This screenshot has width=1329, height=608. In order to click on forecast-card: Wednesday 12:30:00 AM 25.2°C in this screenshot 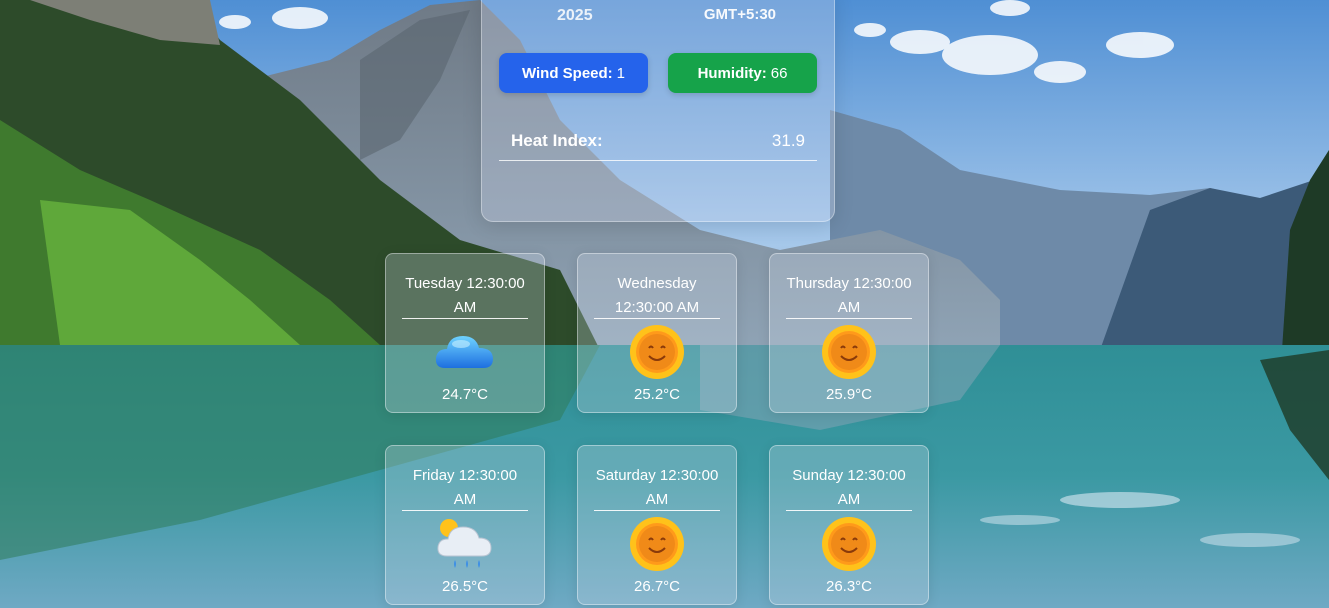, I will do `click(657, 333)`.